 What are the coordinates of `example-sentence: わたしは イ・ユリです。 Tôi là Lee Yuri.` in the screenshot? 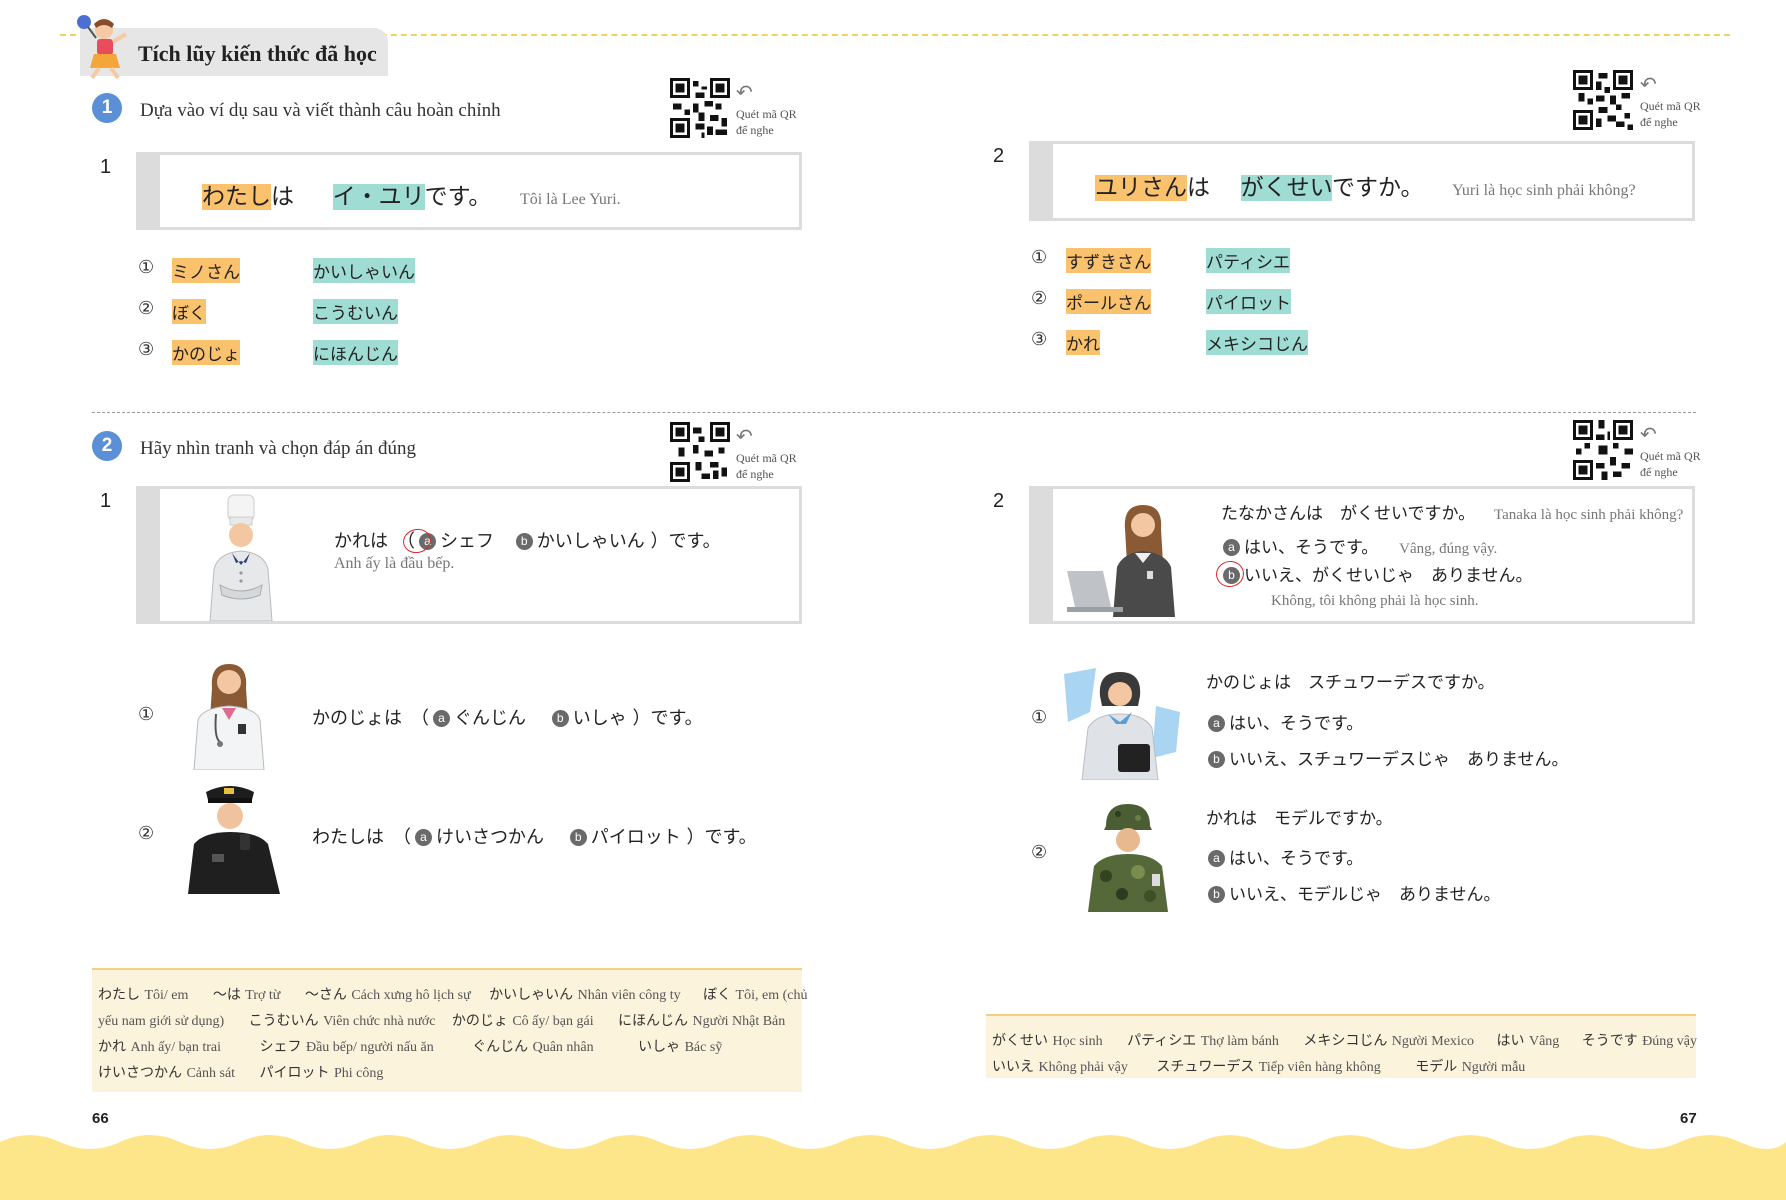 It's located at (411, 194).